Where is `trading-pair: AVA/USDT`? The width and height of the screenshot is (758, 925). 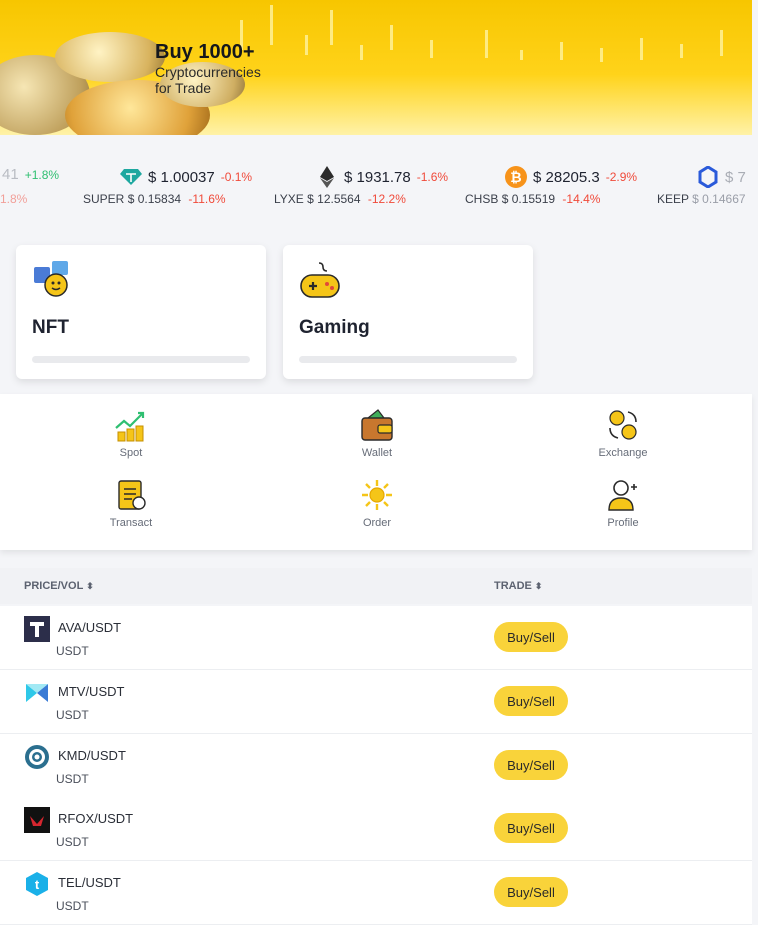 trading-pair: AVA/USDT is located at coordinates (90, 627).